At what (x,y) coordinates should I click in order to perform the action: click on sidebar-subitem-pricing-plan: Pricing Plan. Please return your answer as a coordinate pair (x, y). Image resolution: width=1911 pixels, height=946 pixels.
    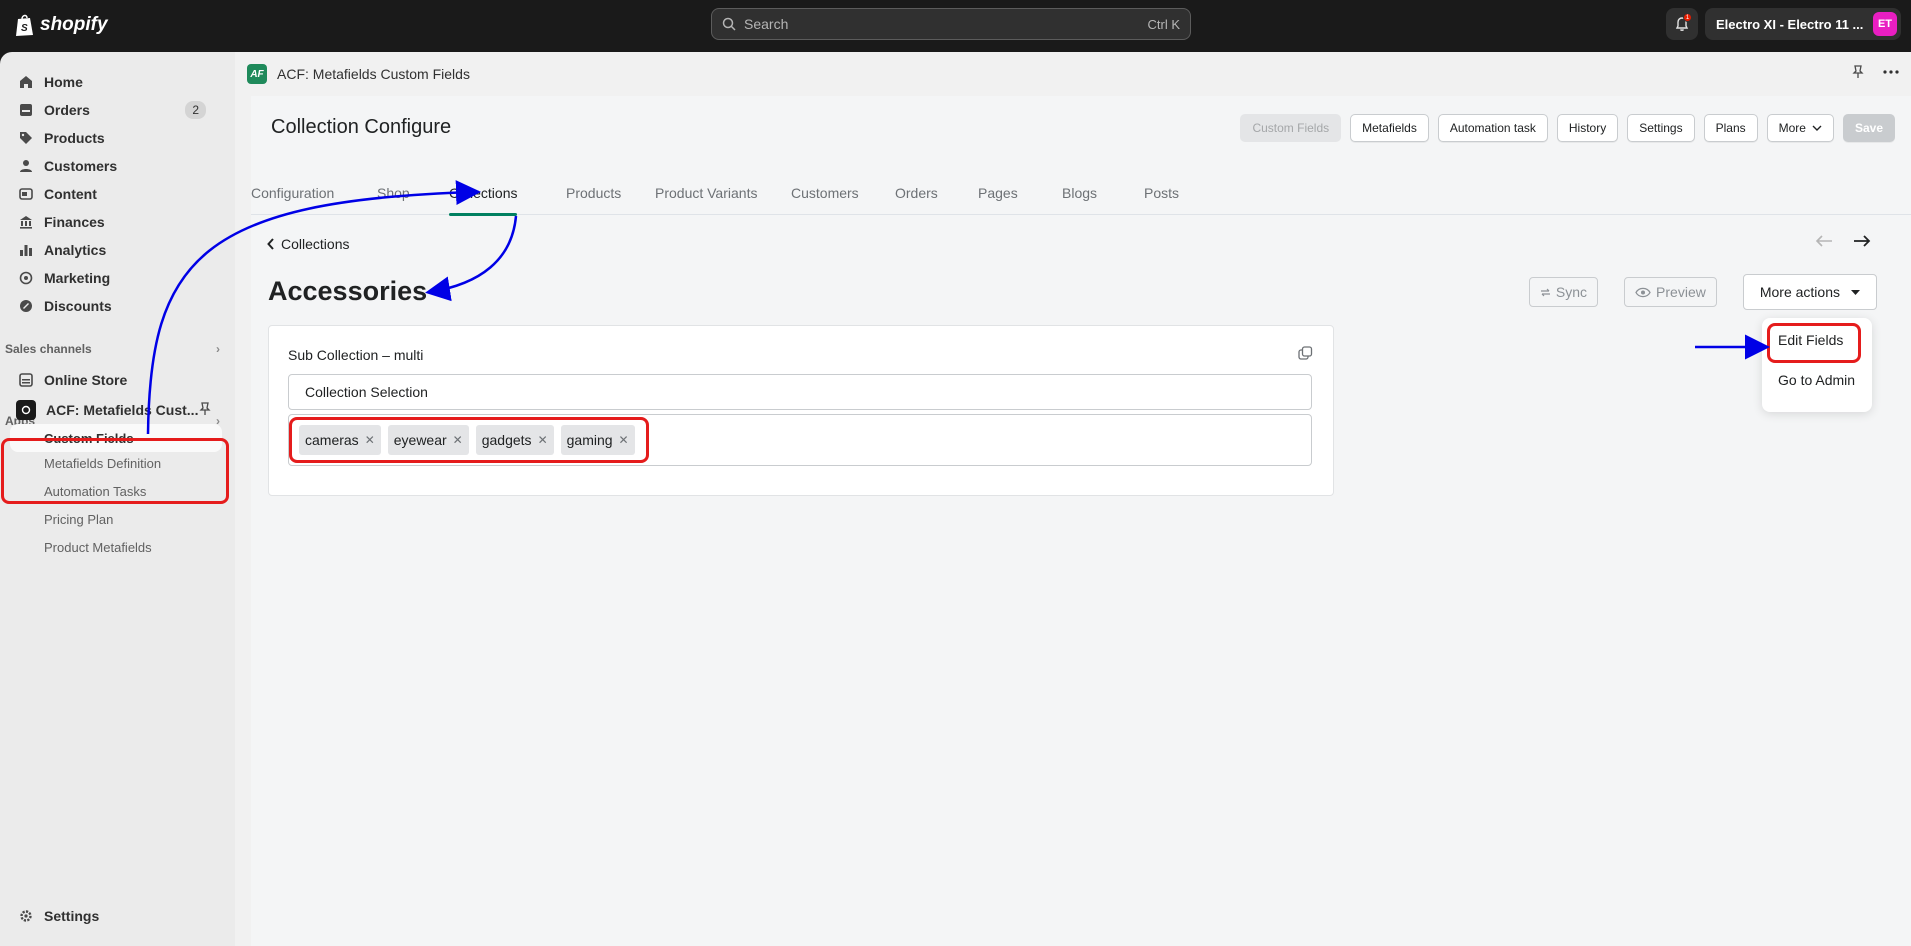
    Looking at the image, I should click on (78, 519).